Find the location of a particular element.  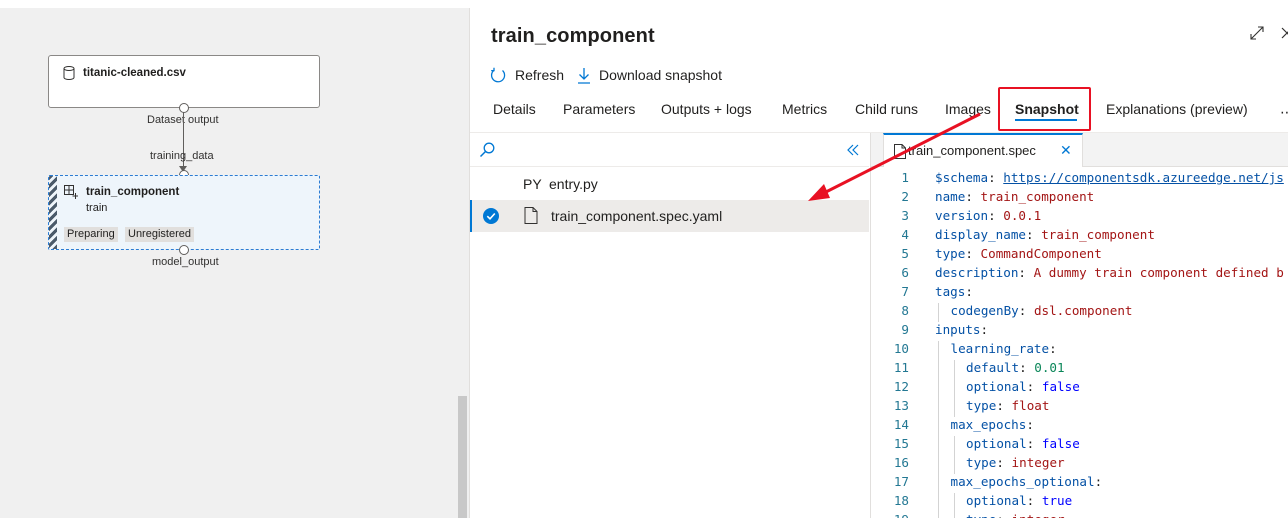

line-number: 11 is located at coordinates (901, 367).